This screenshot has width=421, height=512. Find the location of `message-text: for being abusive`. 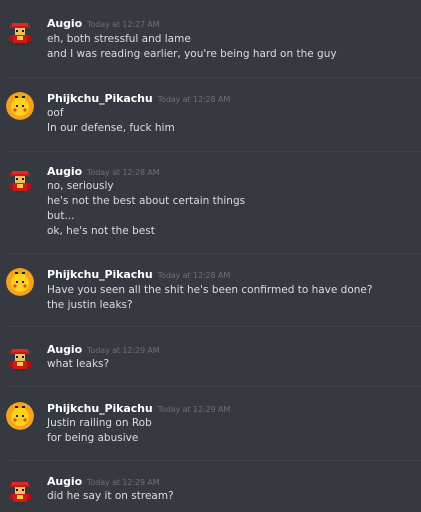

message-text: for being abusive is located at coordinates (93, 438).